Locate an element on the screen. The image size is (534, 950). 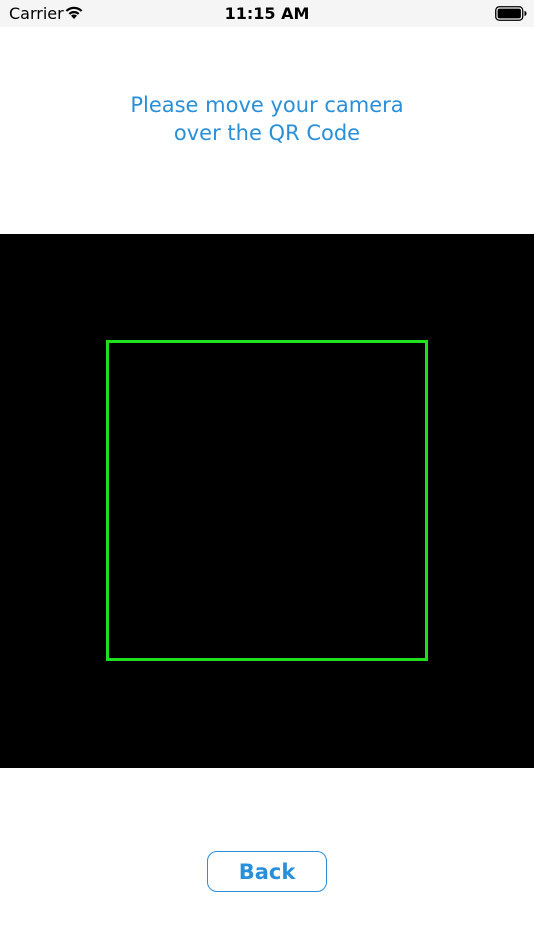
clock: 11:15 AM is located at coordinates (267, 13).